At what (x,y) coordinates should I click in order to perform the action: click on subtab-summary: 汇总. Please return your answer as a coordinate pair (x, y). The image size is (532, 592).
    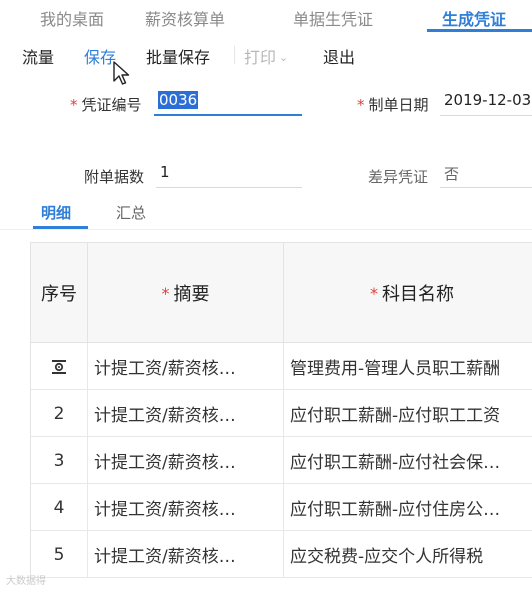
    Looking at the image, I should click on (131, 212).